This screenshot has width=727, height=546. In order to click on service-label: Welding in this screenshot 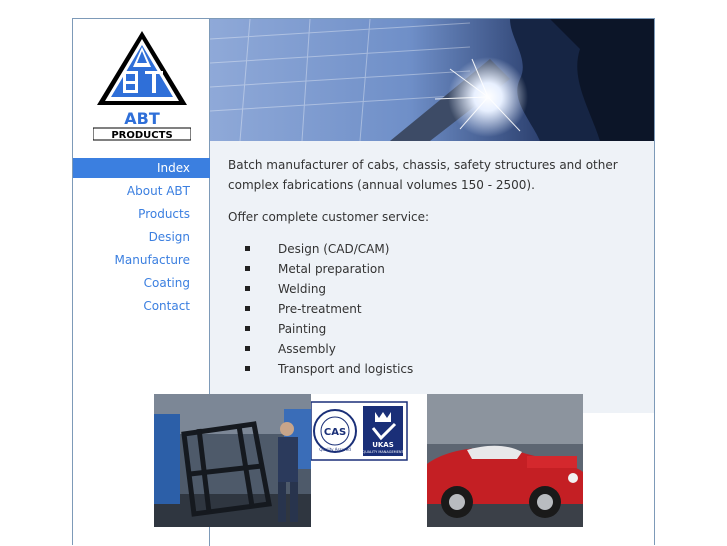, I will do `click(302, 289)`.